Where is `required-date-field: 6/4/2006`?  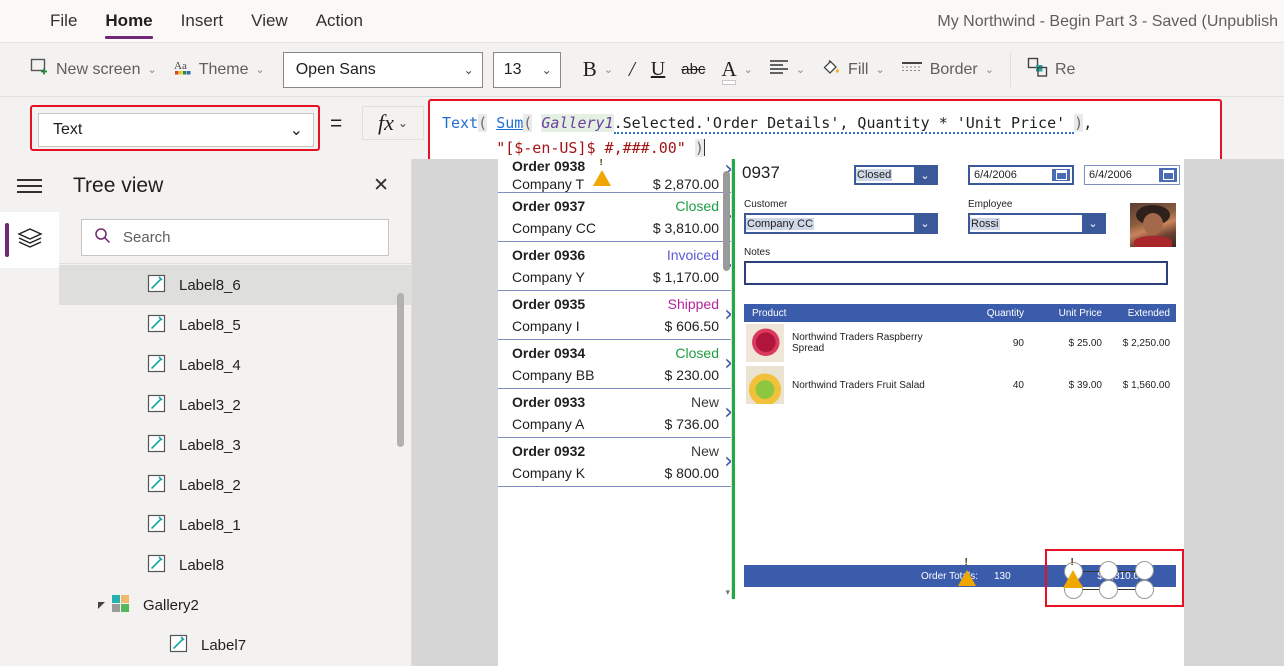 required-date-field: 6/4/2006 is located at coordinates (1132, 175).